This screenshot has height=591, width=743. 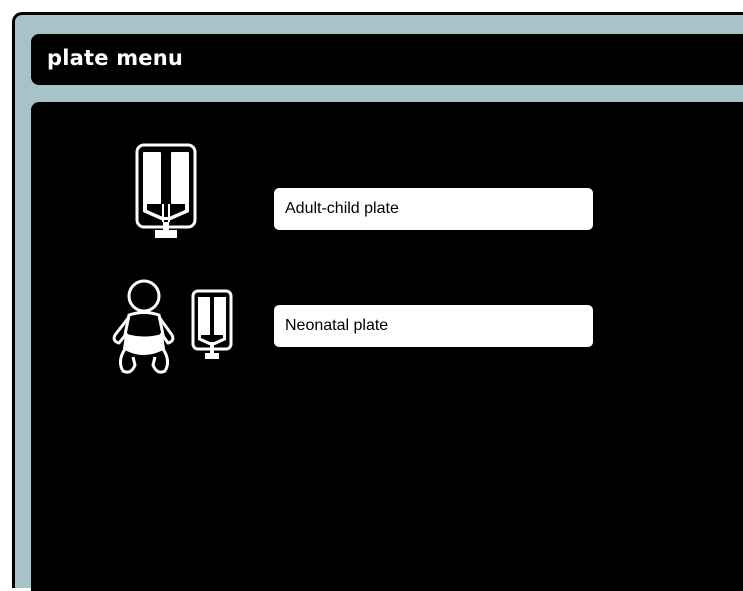 What do you see at coordinates (144, 327) in the screenshot?
I see `baby-icon` at bounding box center [144, 327].